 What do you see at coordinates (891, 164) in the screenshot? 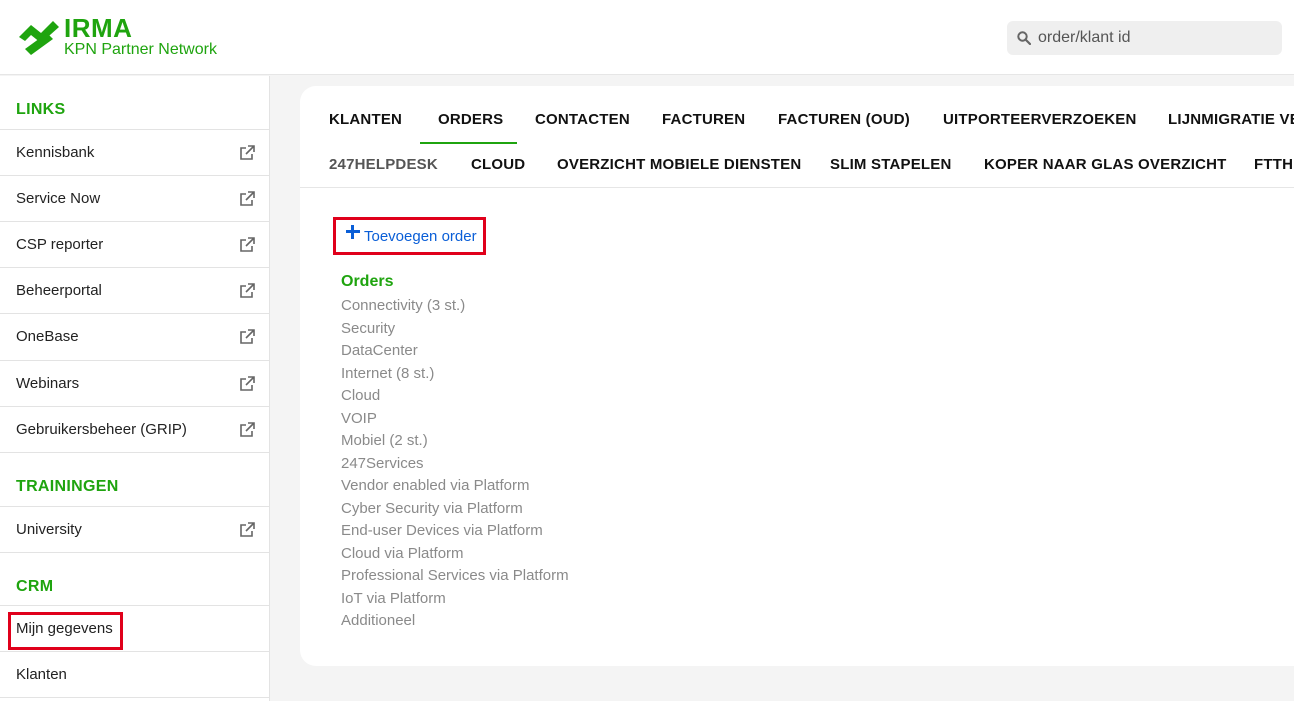
I see `tab-slim-stapelen: SLIM STAPELEN` at bounding box center [891, 164].